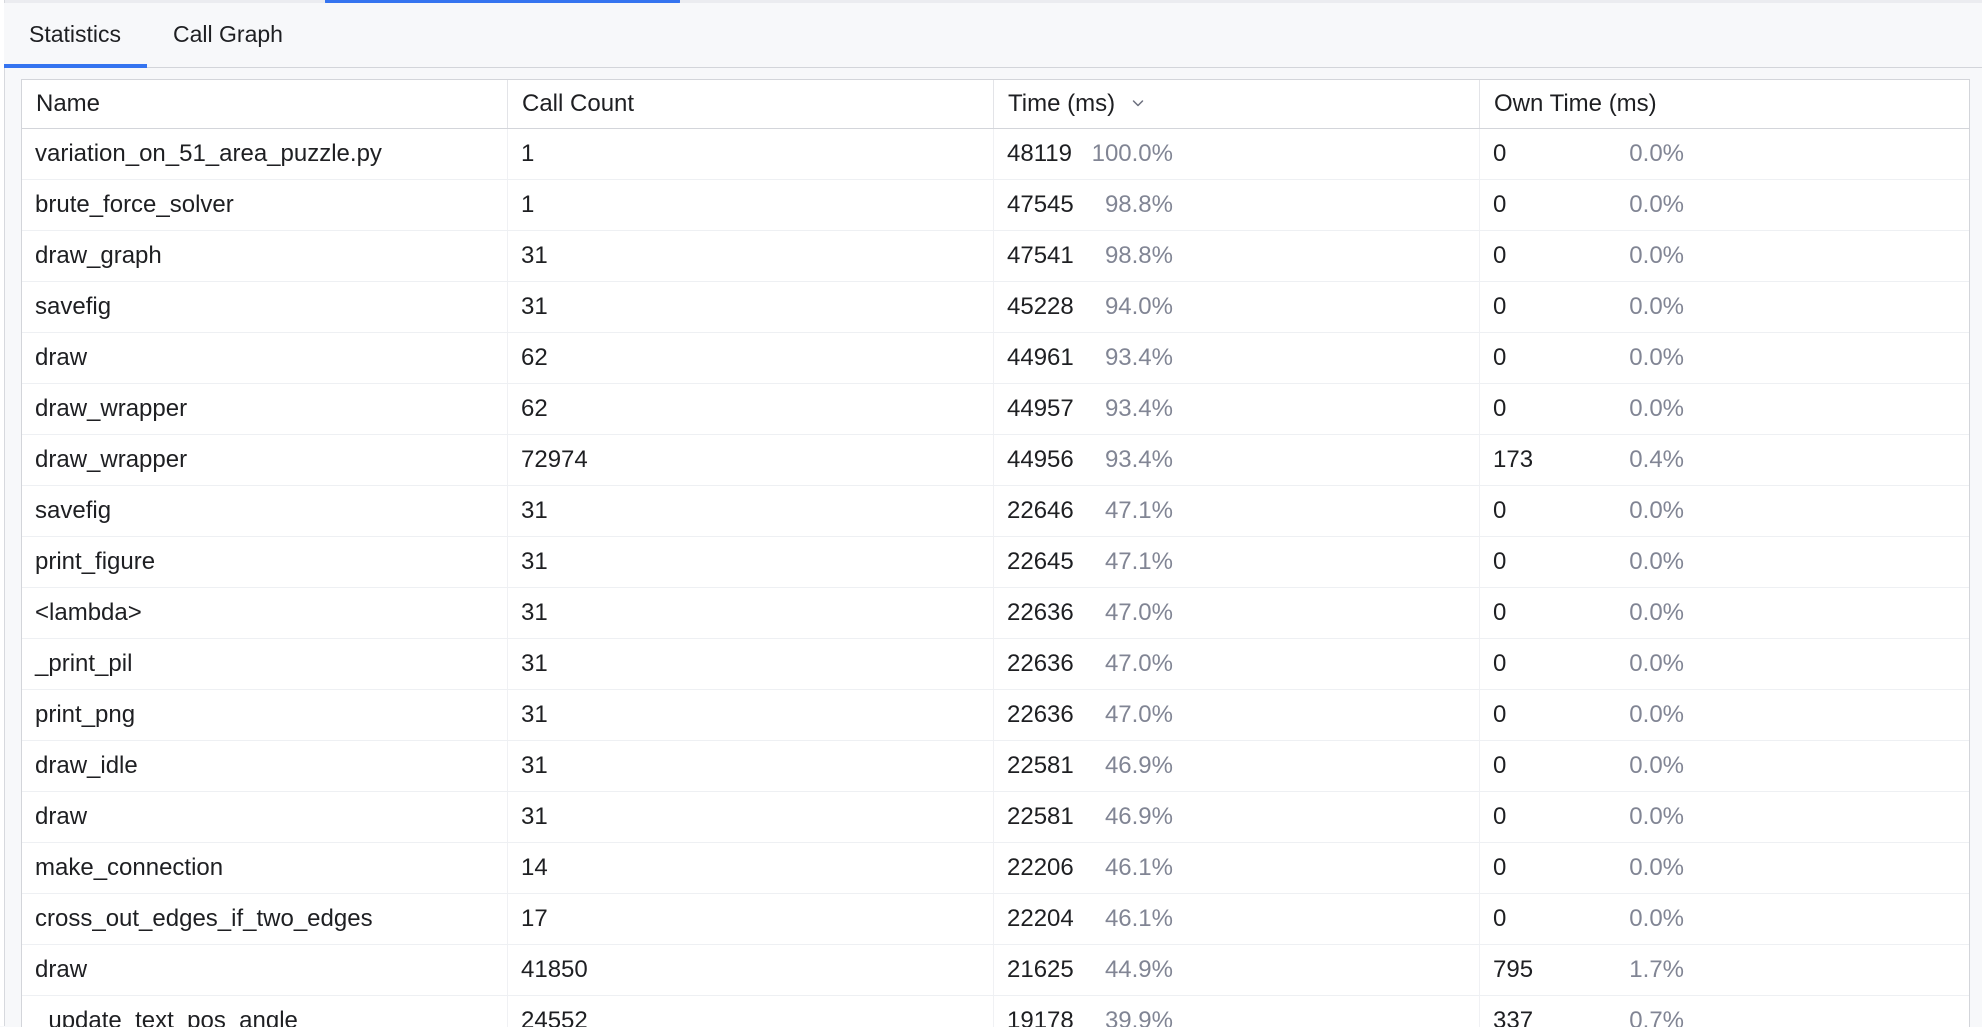 Image resolution: width=1982 pixels, height=1027 pixels. What do you see at coordinates (995, 409) in the screenshot?
I see `table-row: draw_wrapper 62 44957 93.4% 0 0.0%` at bounding box center [995, 409].